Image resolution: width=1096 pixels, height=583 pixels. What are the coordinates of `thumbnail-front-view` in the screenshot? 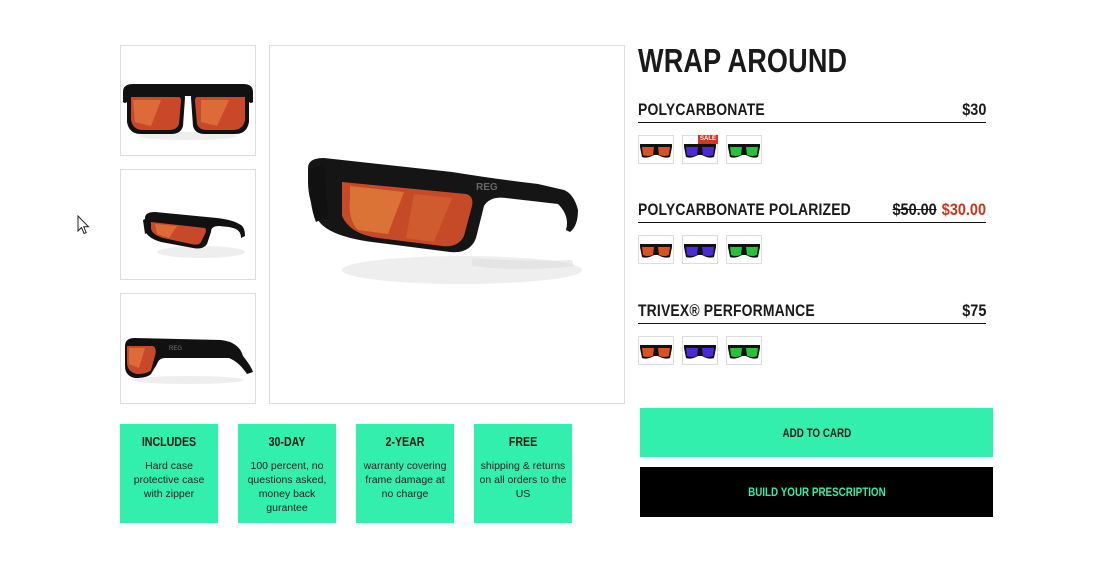 It's located at (188, 100).